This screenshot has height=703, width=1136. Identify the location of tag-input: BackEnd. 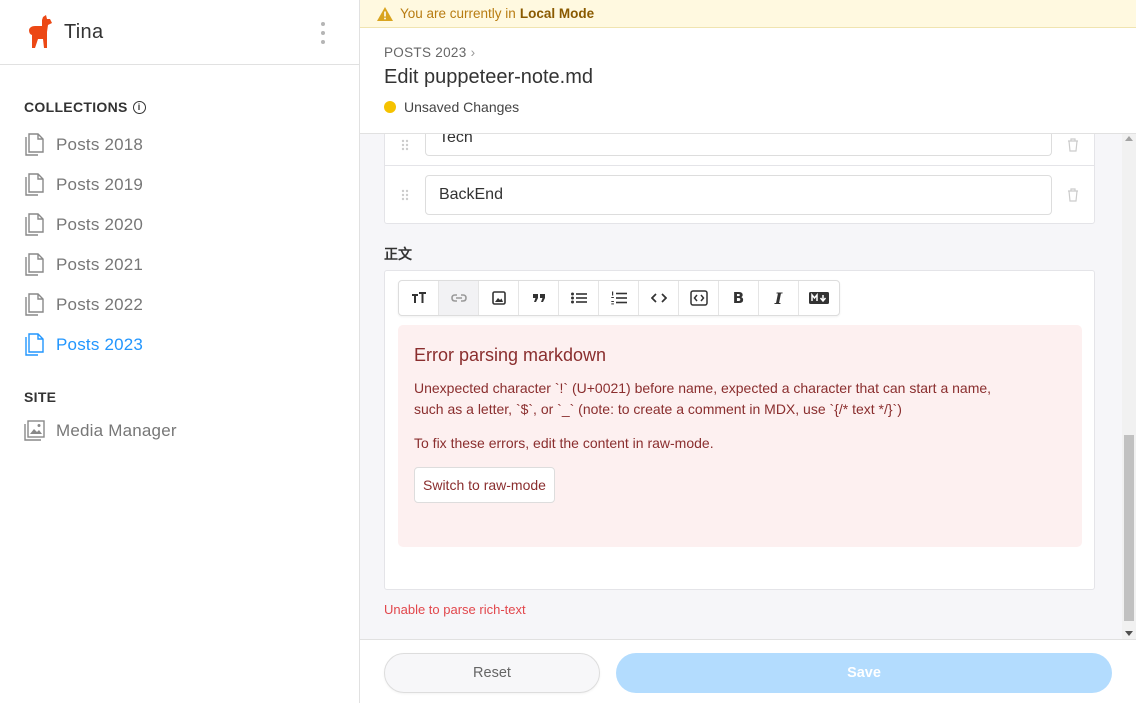
(738, 195).